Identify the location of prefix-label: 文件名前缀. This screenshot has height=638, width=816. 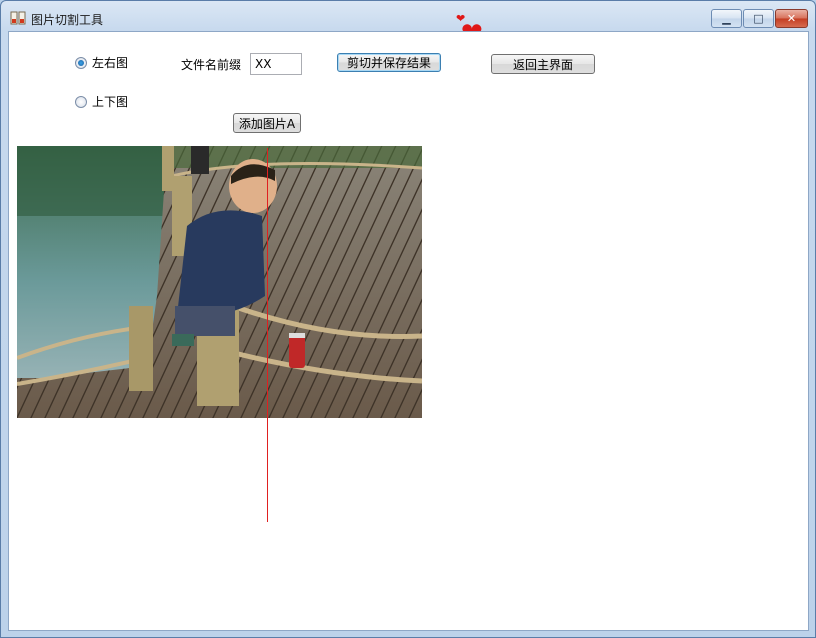
(211, 65).